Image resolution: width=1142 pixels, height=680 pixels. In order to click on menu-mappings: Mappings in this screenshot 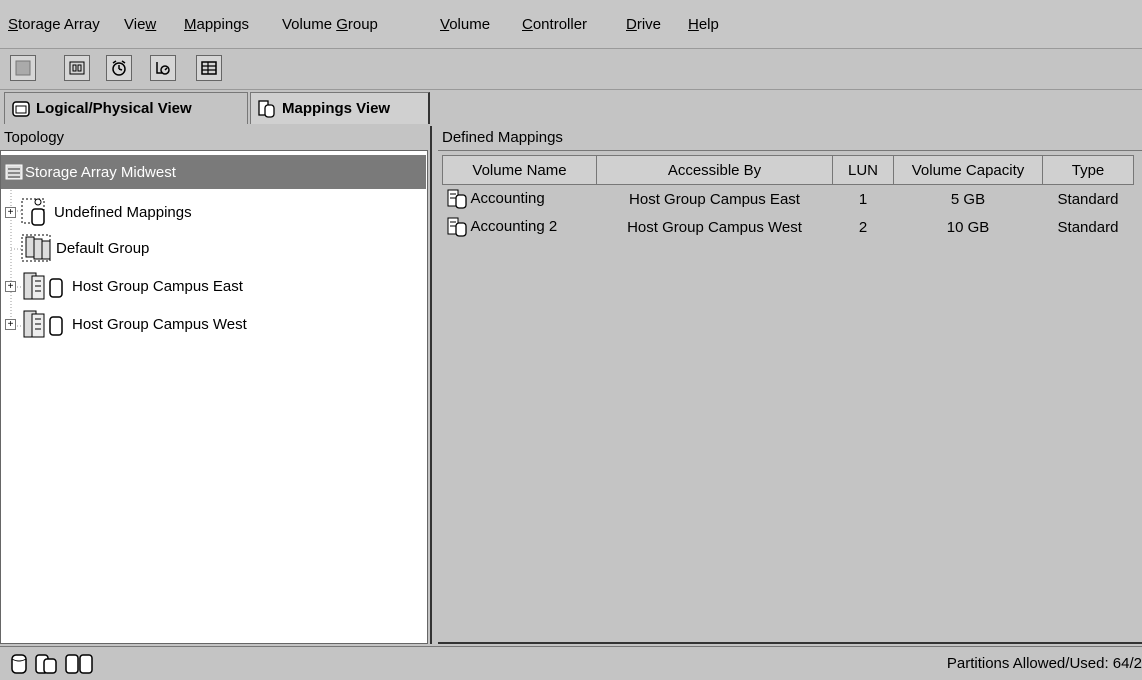, I will do `click(216, 24)`.